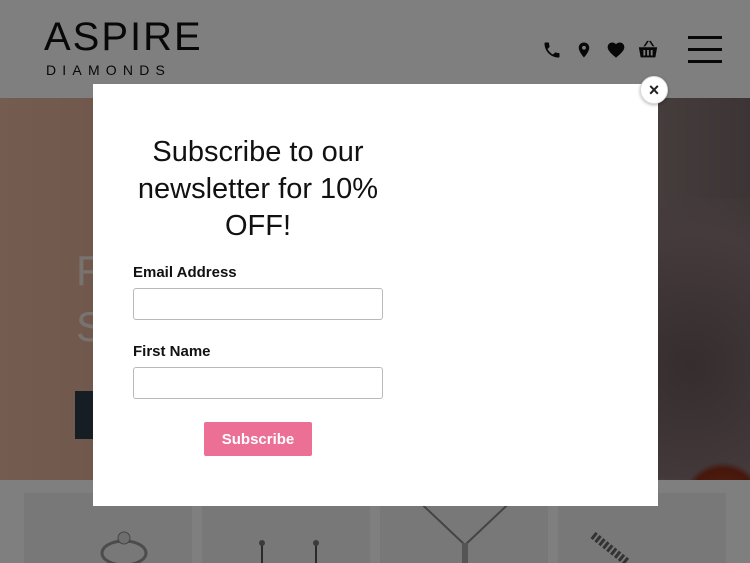 The width and height of the screenshot is (750, 563). What do you see at coordinates (258, 439) in the screenshot?
I see `subscribe-button: Subscribe` at bounding box center [258, 439].